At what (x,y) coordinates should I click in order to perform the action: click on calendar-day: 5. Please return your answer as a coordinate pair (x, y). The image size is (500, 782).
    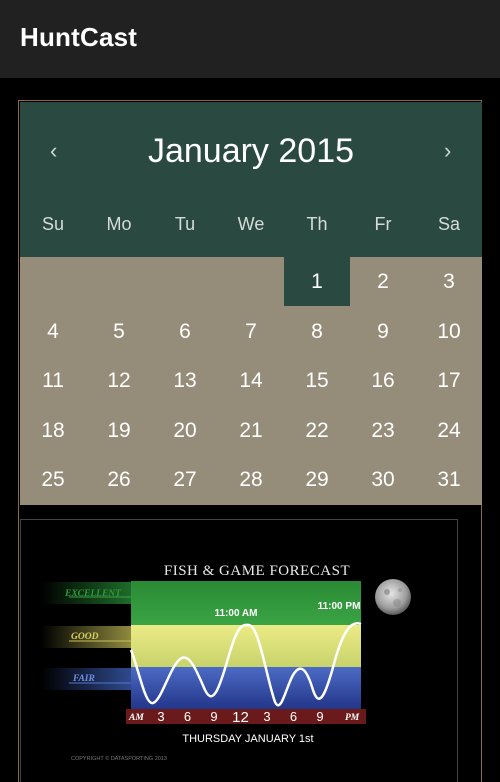
    Looking at the image, I should click on (119, 331).